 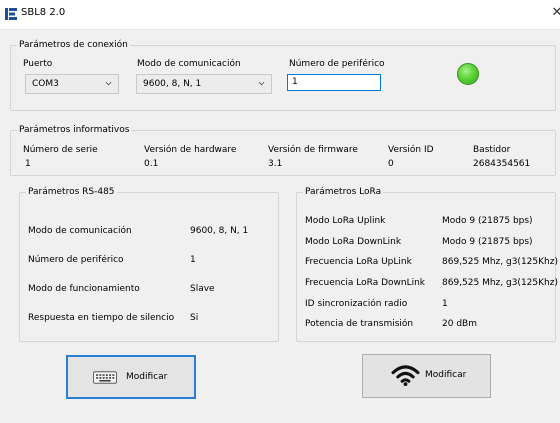 What do you see at coordinates (11, 14) in the screenshot?
I see `app-logo-icon` at bounding box center [11, 14].